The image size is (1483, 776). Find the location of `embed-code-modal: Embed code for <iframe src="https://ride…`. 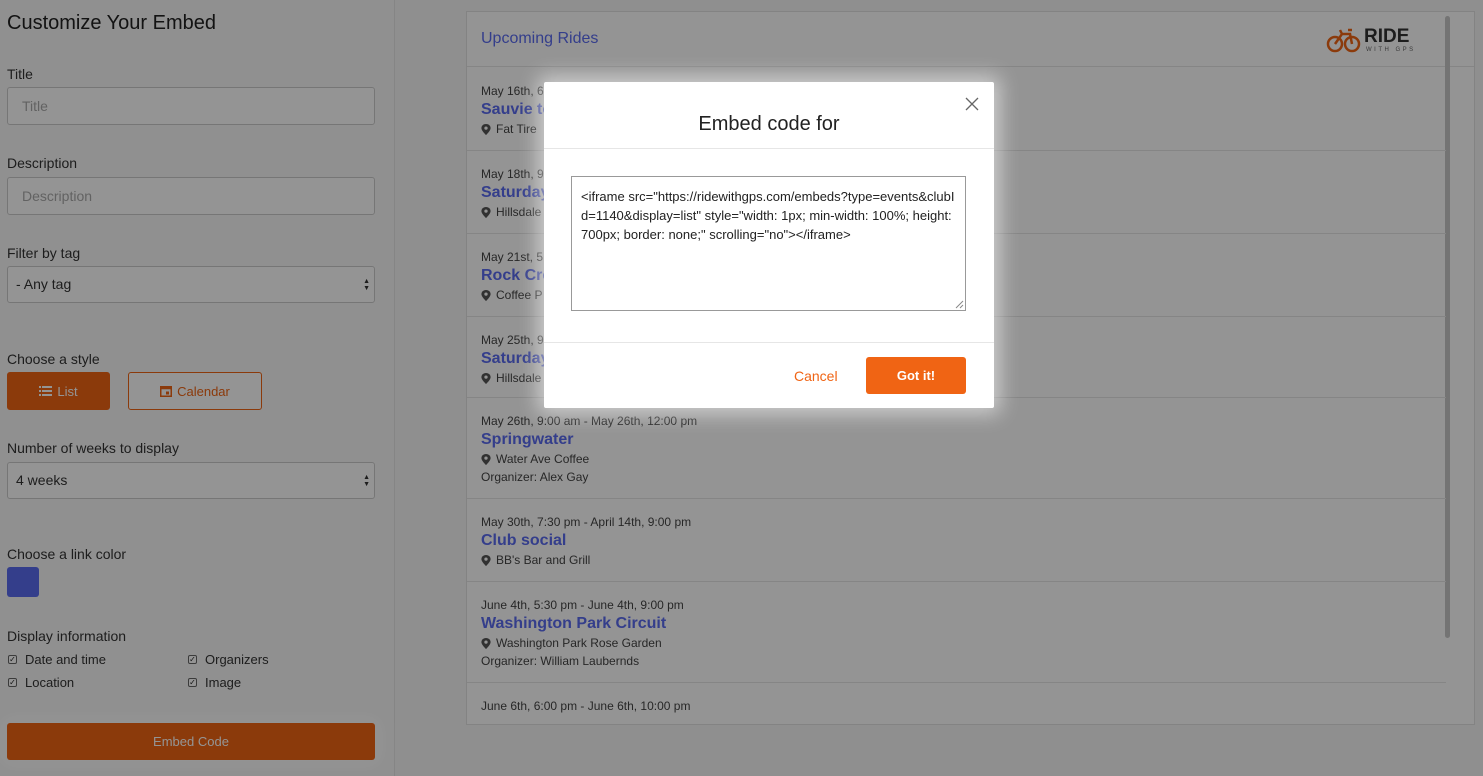

embed-code-modal: Embed code for <iframe src="https://ride… is located at coordinates (769, 245).